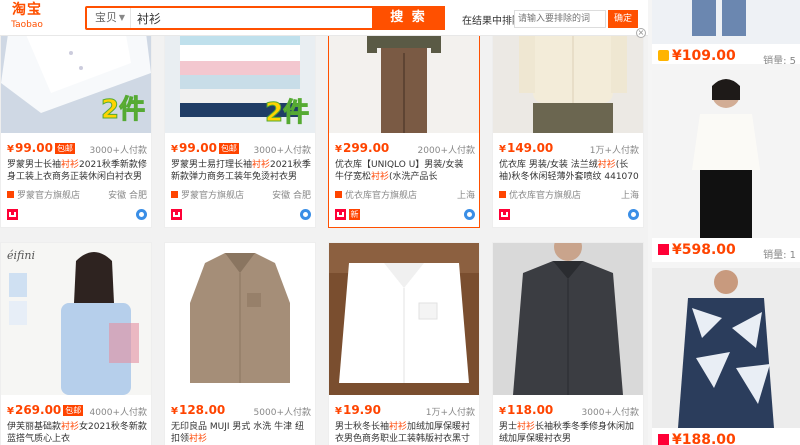 The image size is (800, 445). What do you see at coordinates (405, 215) in the screenshot?
I see `service-icons: 新` at bounding box center [405, 215].